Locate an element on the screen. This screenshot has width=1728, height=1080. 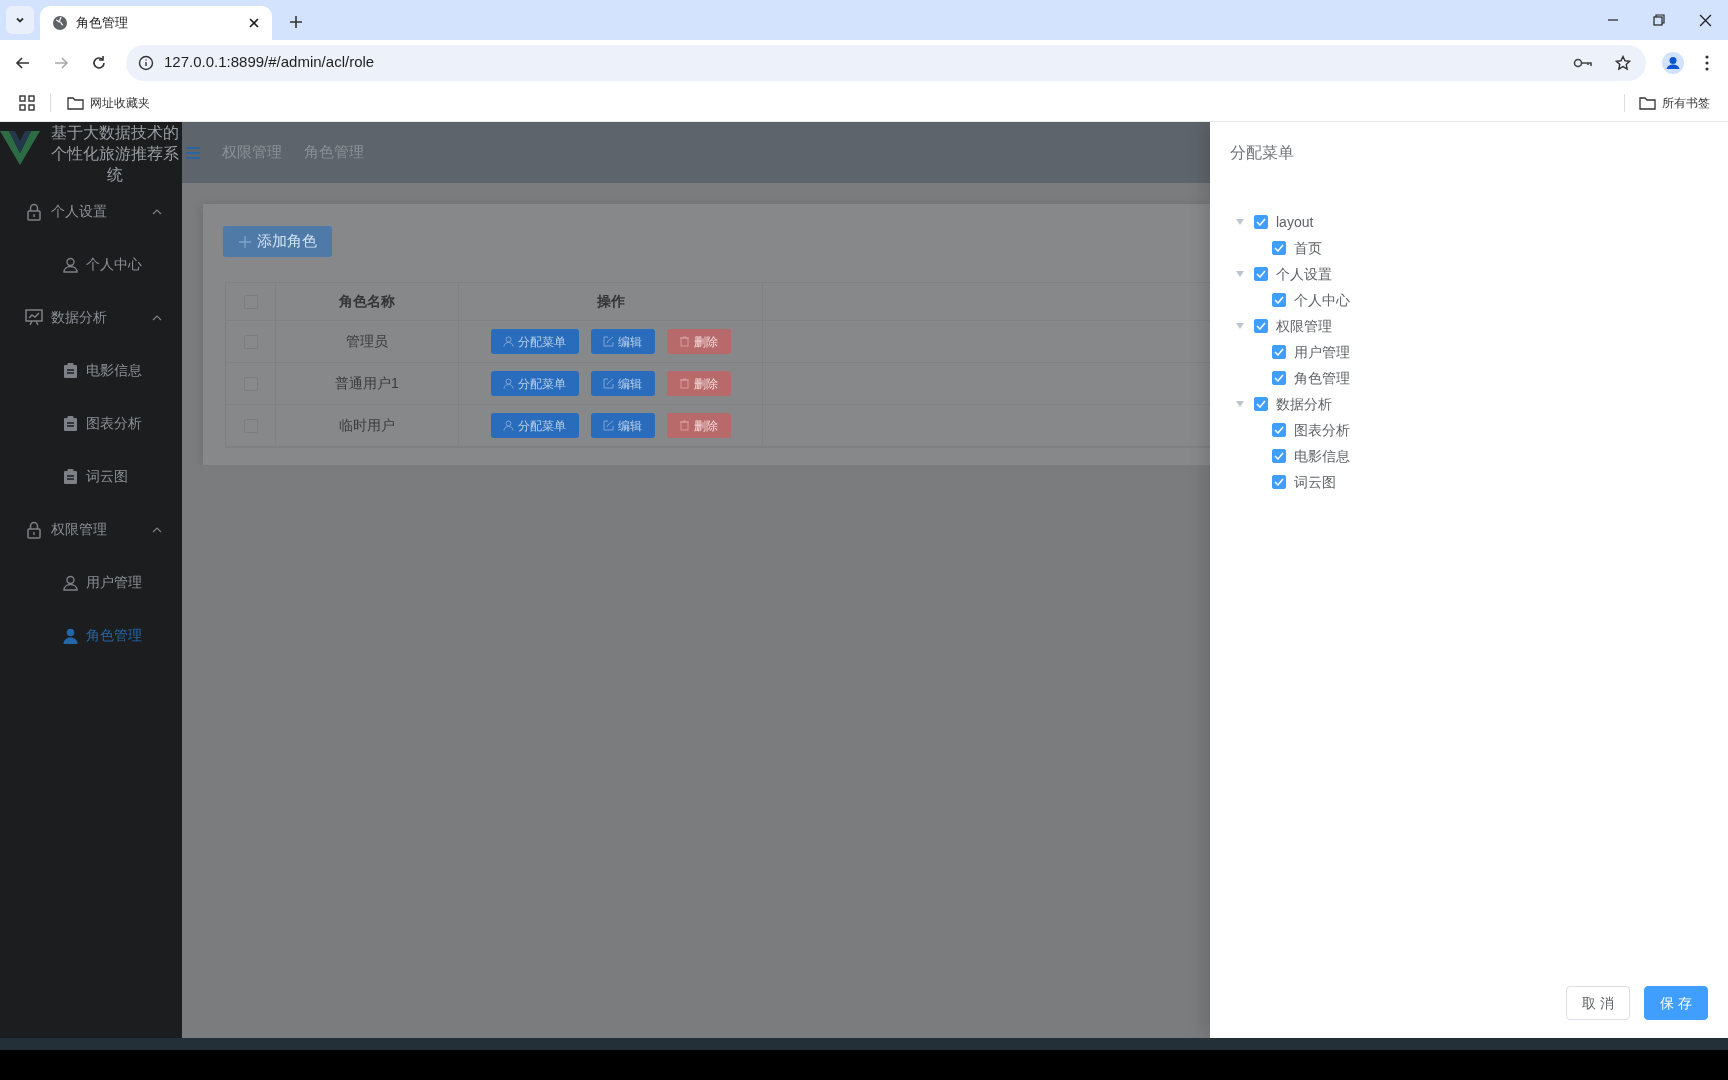
menu-item: 个人中心 is located at coordinates (91, 264).